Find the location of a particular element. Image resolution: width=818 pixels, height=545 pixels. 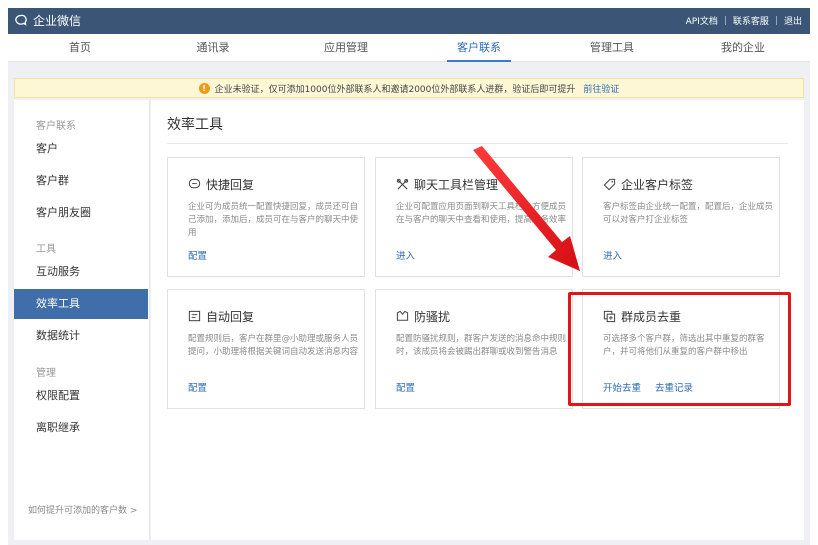

contact-support-link: 联系客服 is located at coordinates (751, 20).